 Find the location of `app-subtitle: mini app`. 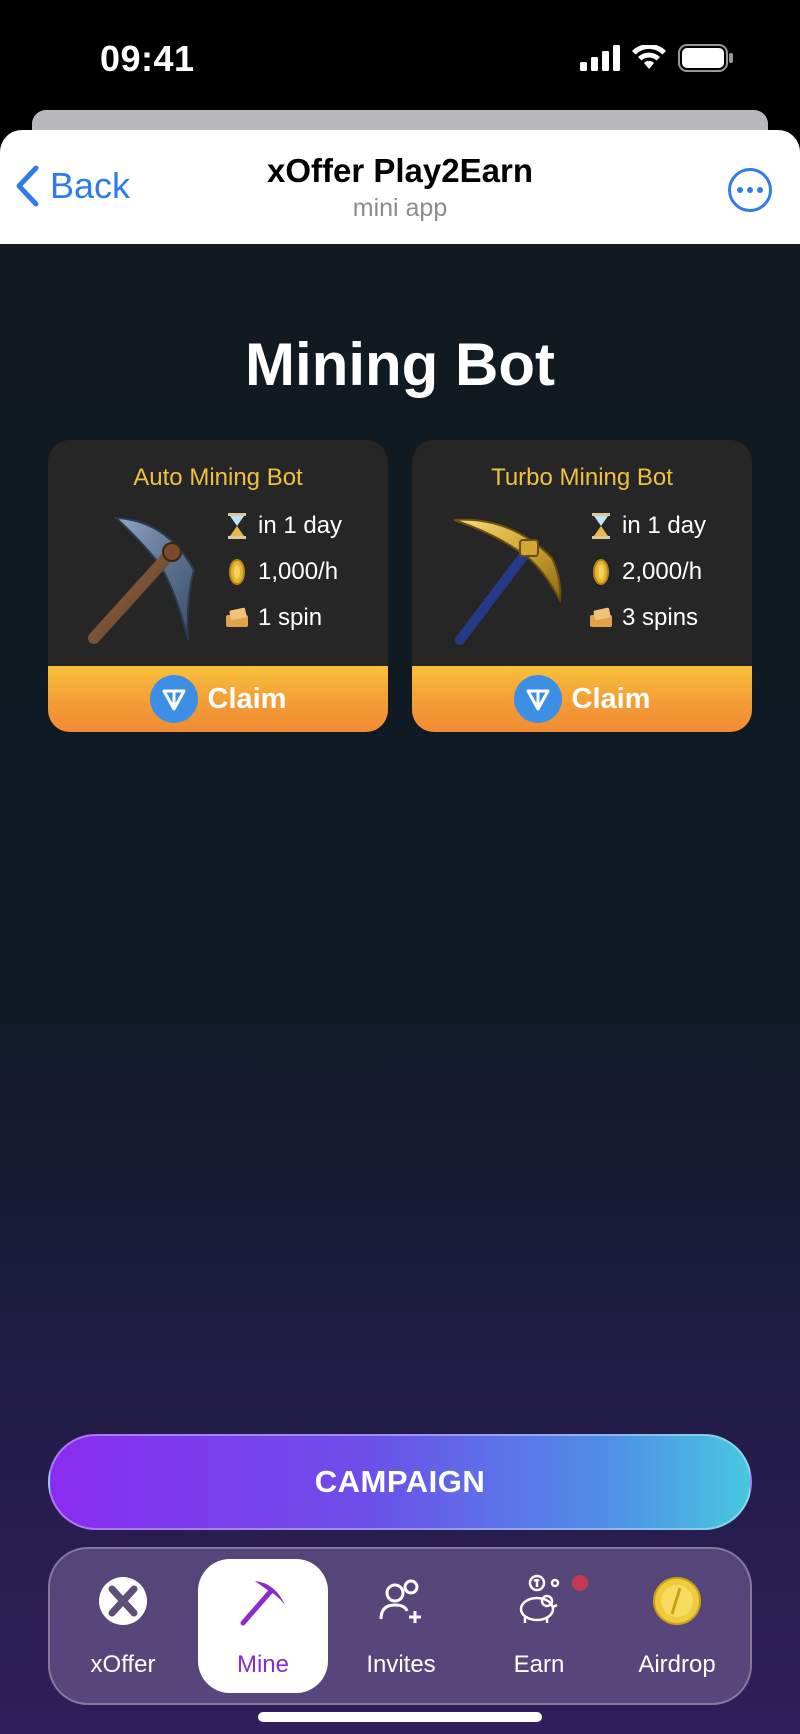

app-subtitle: mini app is located at coordinates (400, 208).